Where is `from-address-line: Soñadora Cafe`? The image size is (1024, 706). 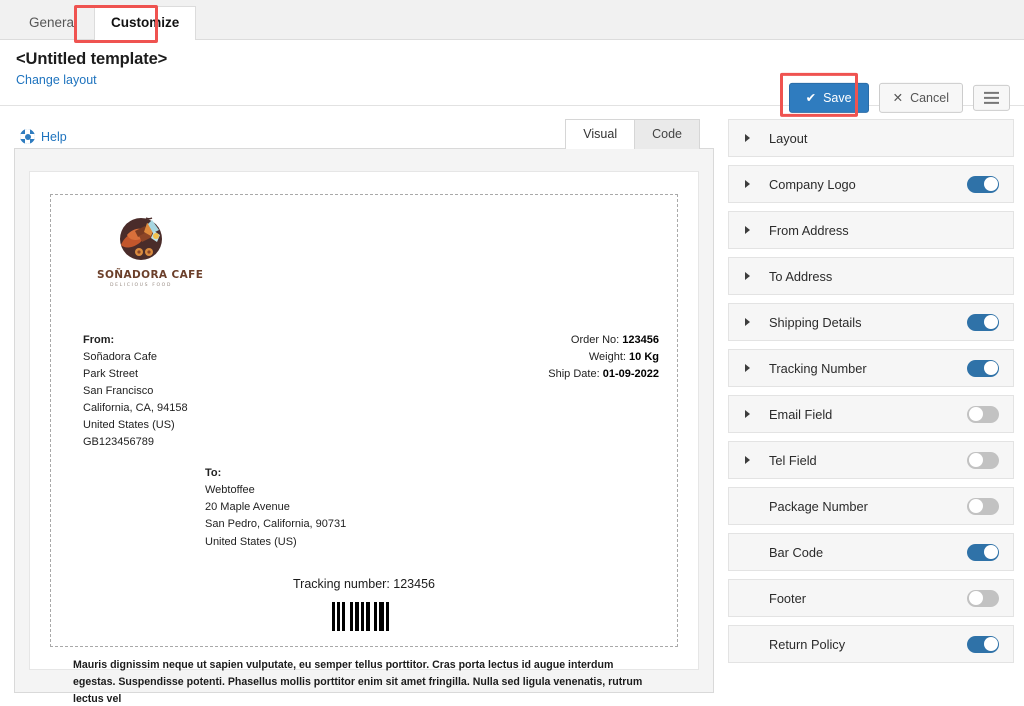 from-address-line: Soñadora Cafe is located at coordinates (120, 357).